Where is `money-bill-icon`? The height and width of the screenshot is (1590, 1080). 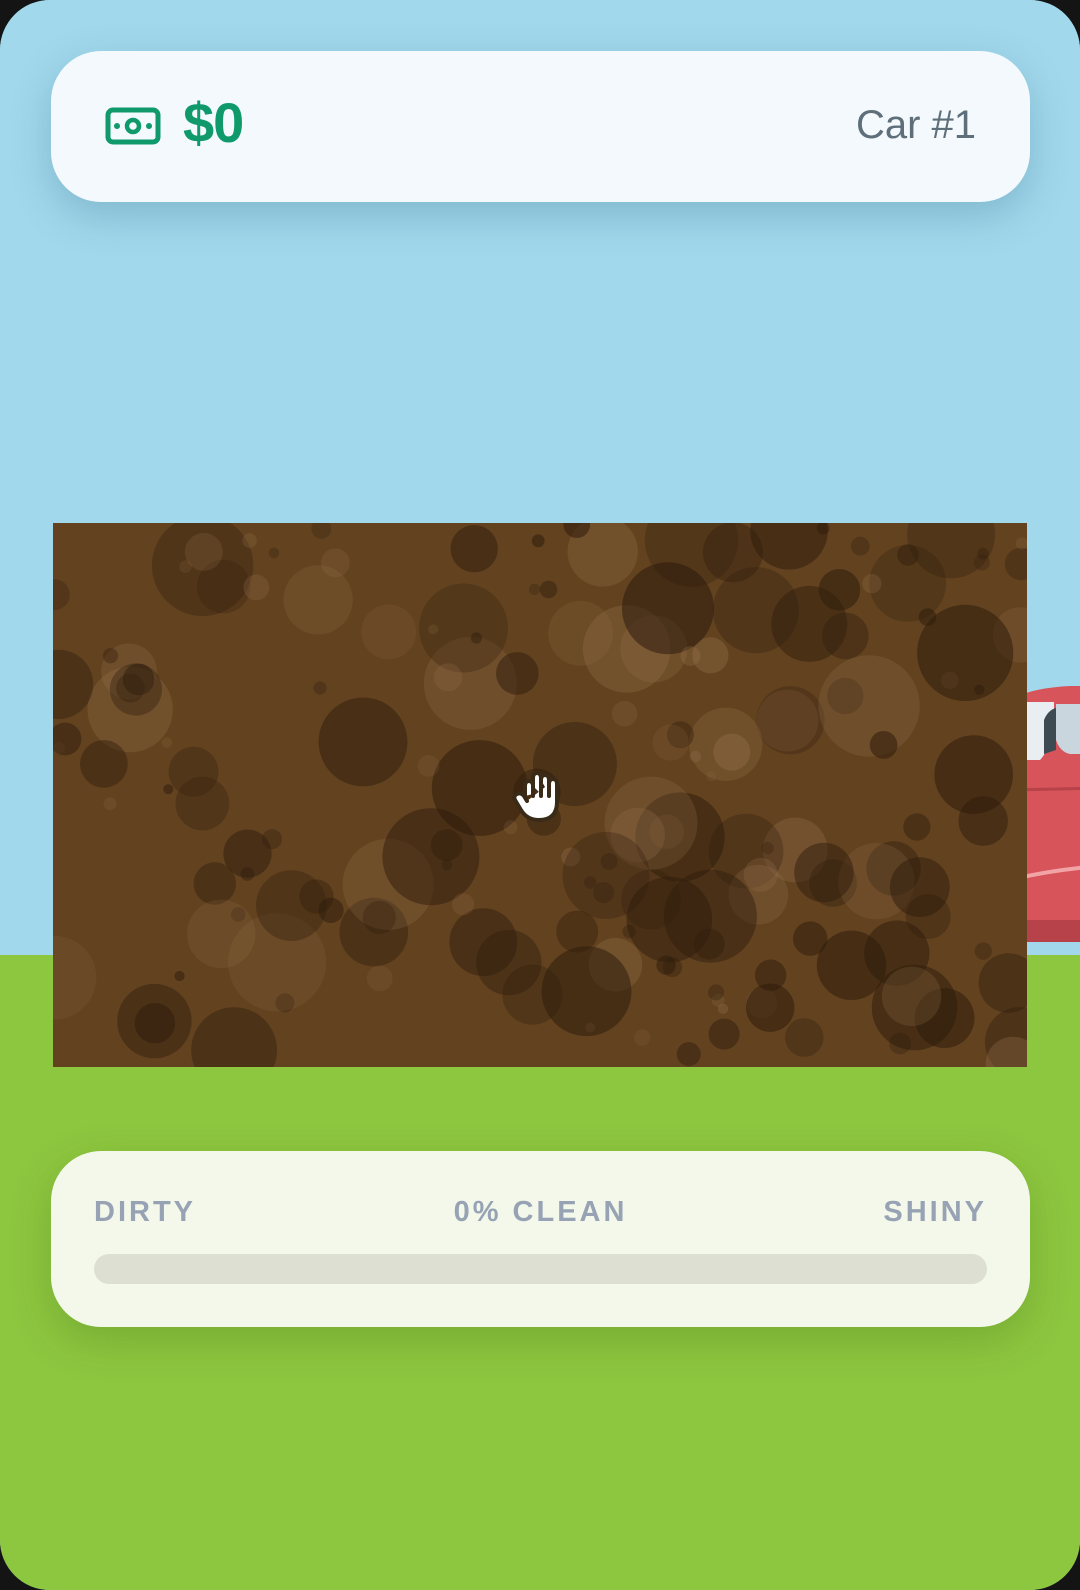 money-bill-icon is located at coordinates (133, 126).